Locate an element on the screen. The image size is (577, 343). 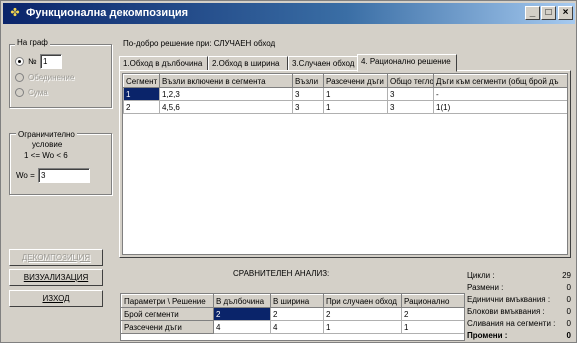
radio-union-label: Обединение is located at coordinates (51, 77).